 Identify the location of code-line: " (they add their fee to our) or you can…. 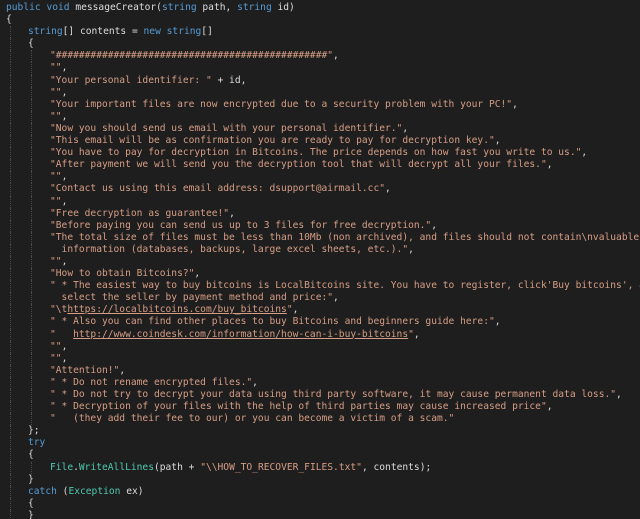
(320, 419).